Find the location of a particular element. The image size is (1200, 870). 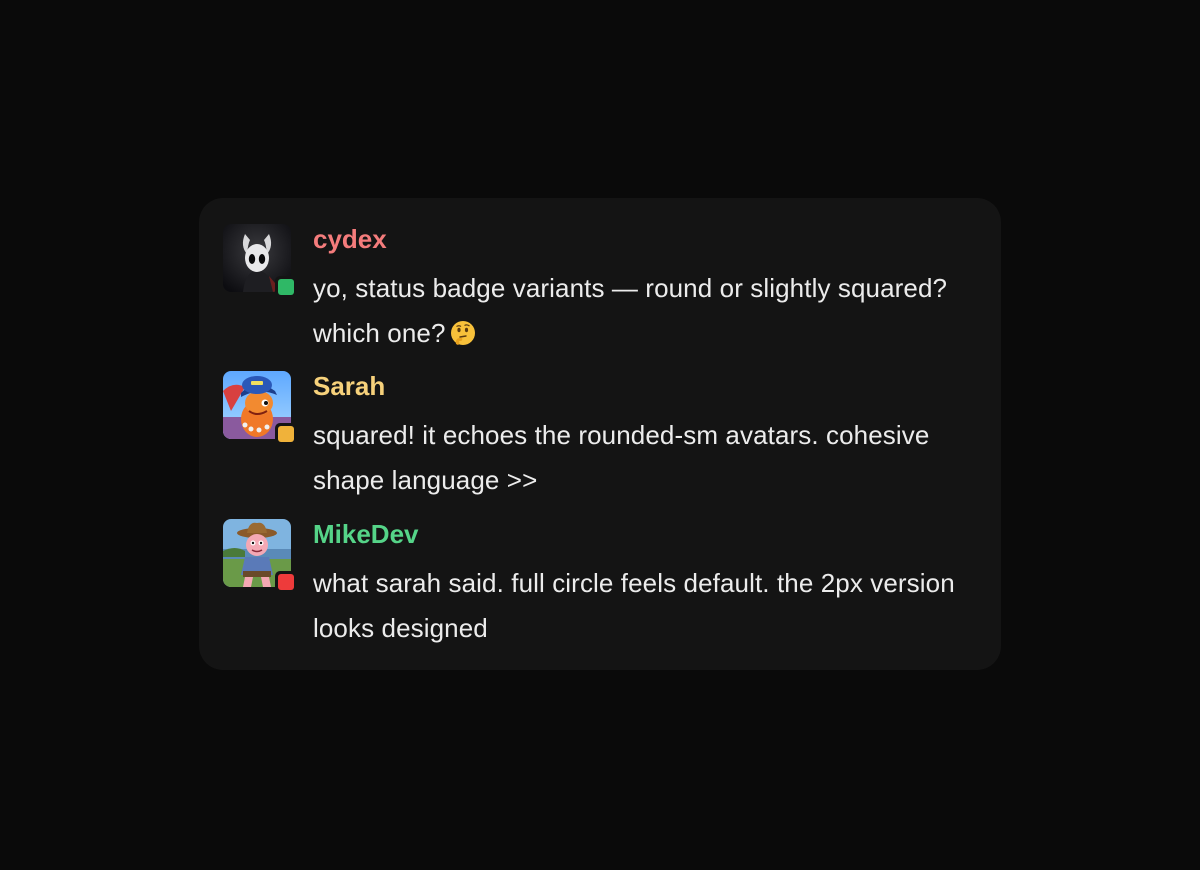

status-dot-online is located at coordinates (286, 287).